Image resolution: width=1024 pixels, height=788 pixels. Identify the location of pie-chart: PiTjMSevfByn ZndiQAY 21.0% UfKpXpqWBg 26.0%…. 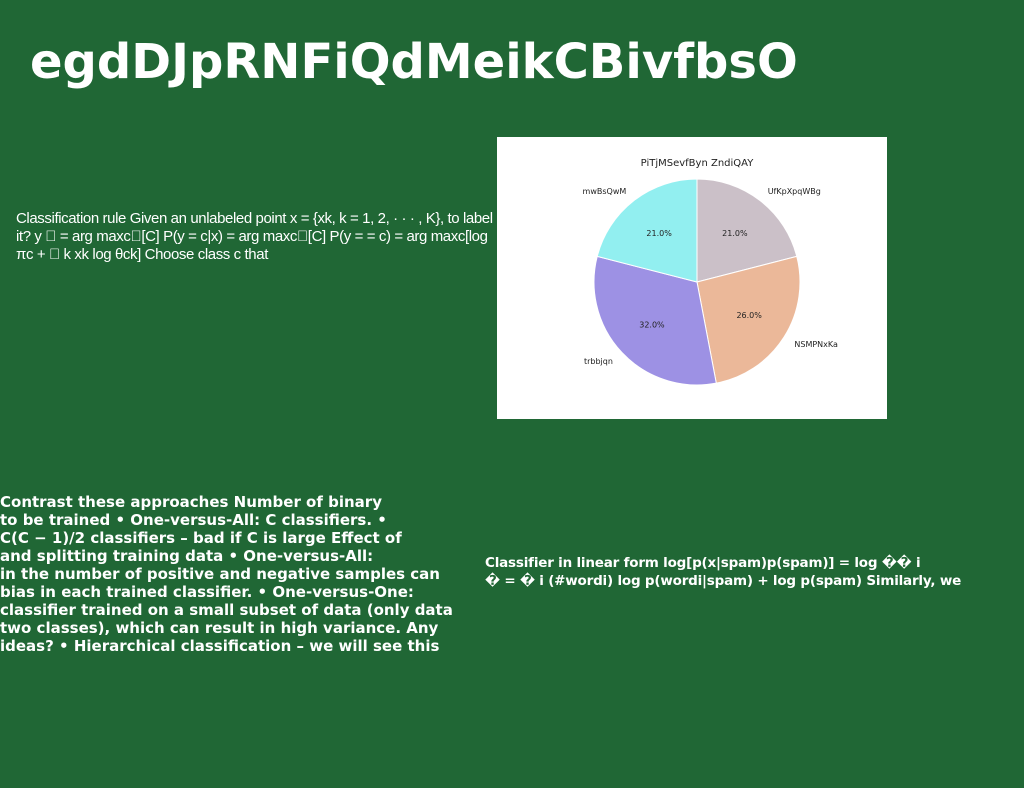
(710, 272).